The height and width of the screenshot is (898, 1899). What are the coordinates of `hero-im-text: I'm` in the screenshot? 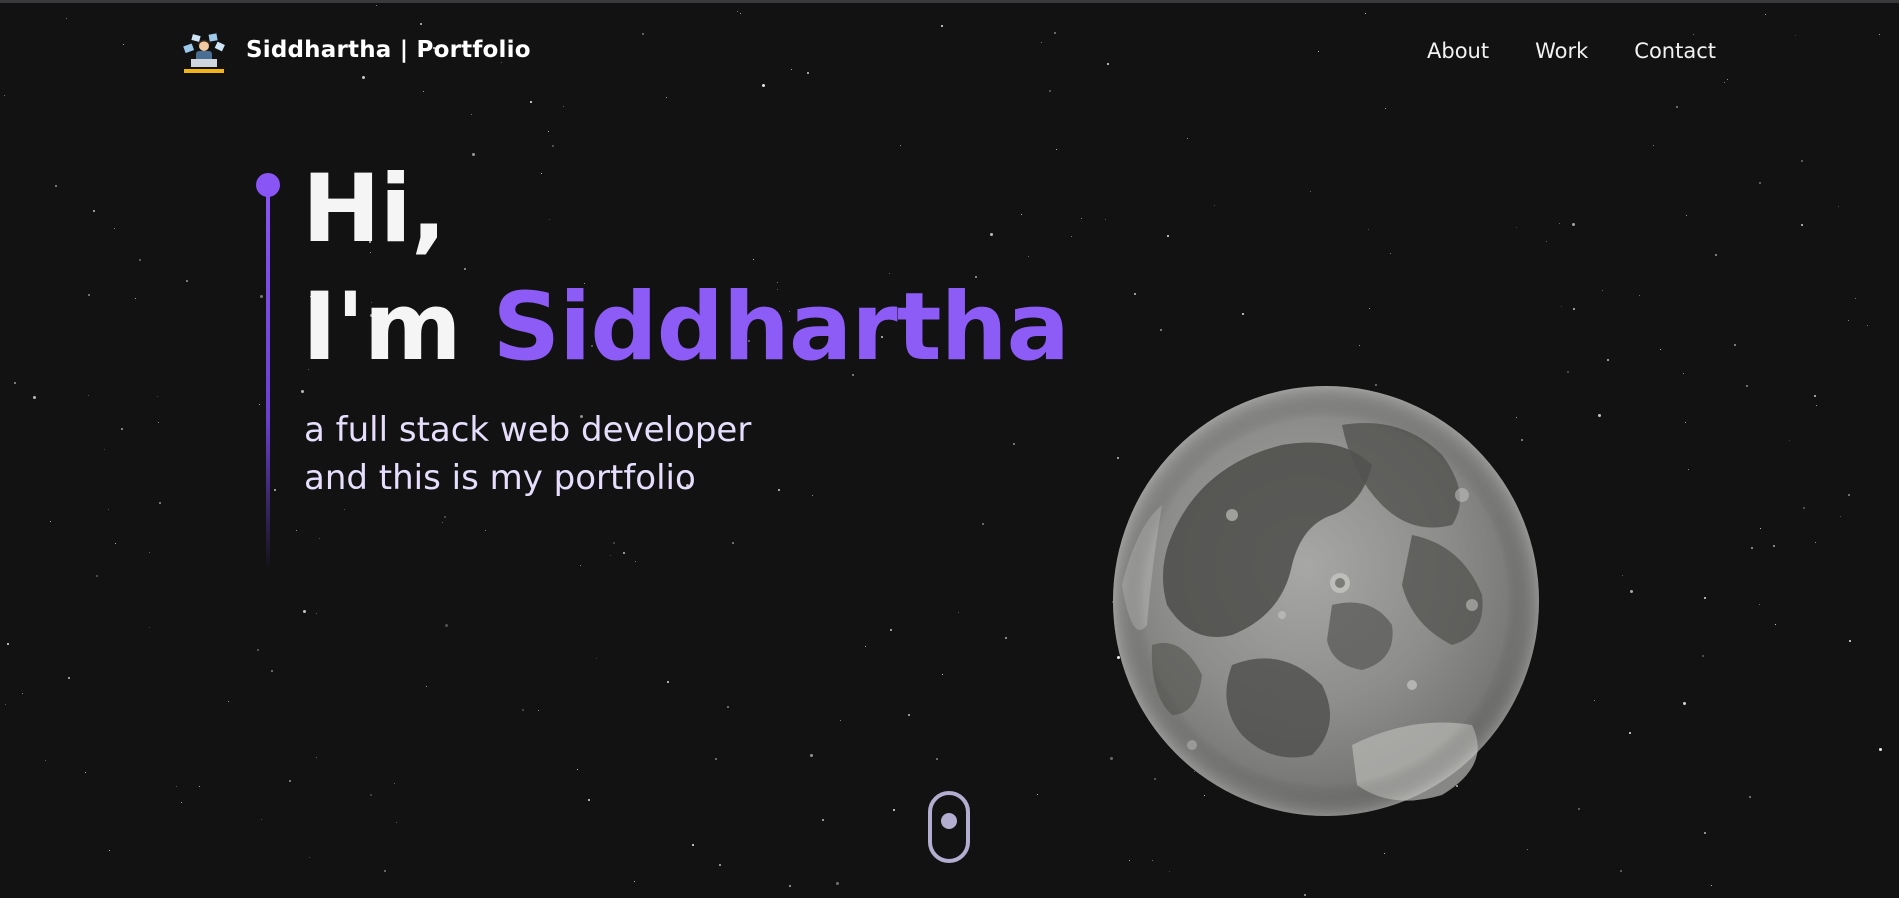 It's located at (382, 327).